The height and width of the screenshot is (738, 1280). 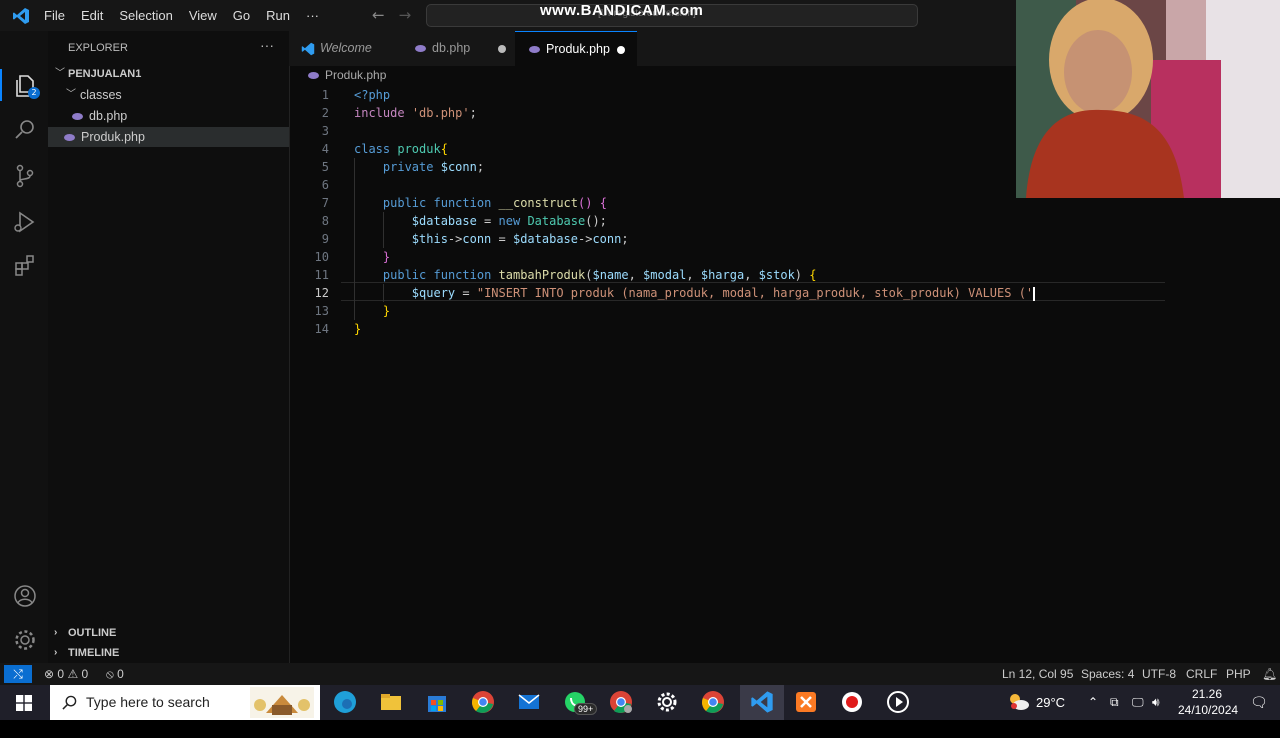 What do you see at coordinates (1208, 720) in the screenshot?
I see `clock-date: 24/10/2024` at bounding box center [1208, 720].